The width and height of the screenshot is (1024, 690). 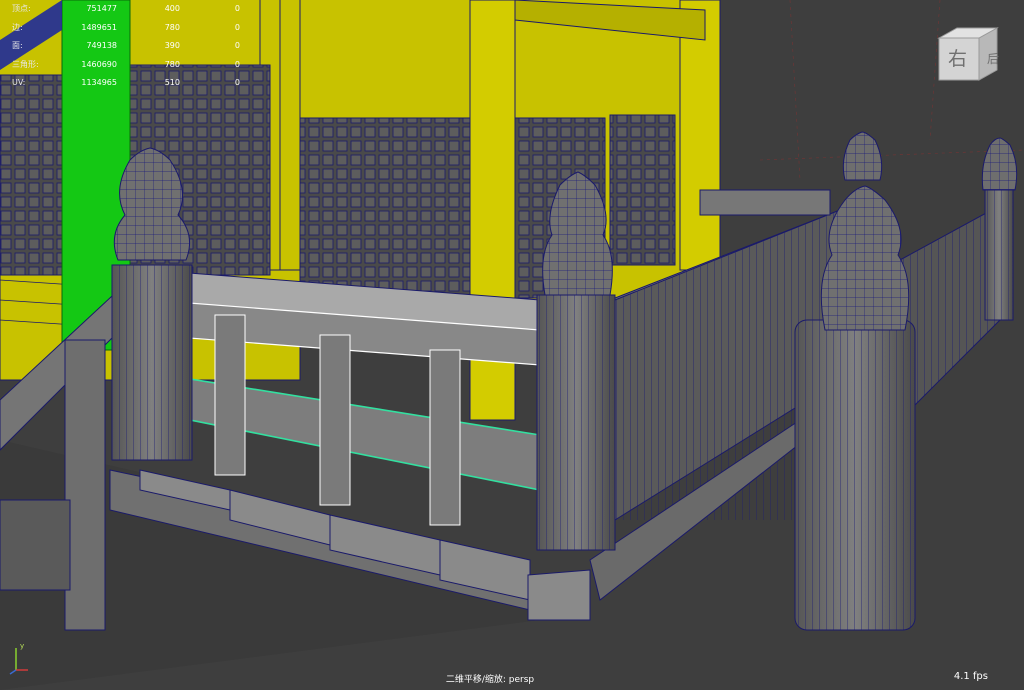 What do you see at coordinates (99, 82) in the screenshot?
I see `hud-total: 1134965` at bounding box center [99, 82].